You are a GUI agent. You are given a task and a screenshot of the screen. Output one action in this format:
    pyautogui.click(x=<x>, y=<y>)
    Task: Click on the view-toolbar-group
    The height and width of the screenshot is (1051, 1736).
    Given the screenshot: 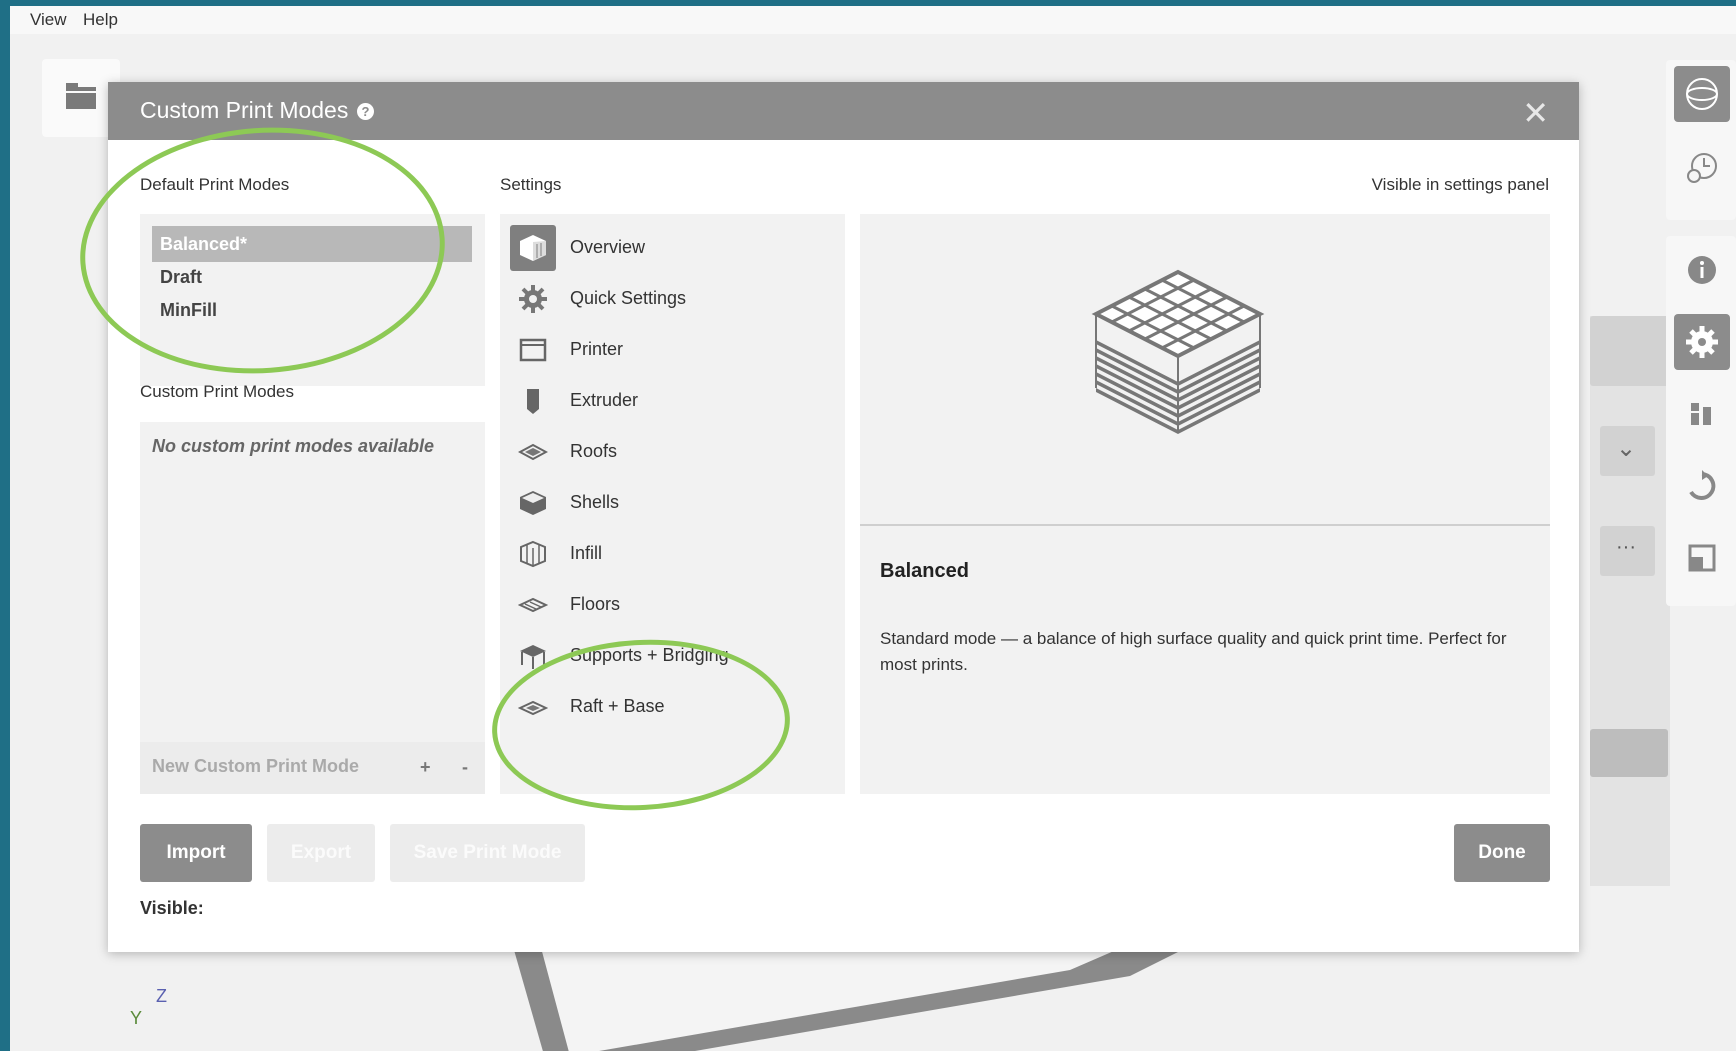 What is the action you would take?
    pyautogui.click(x=1701, y=140)
    